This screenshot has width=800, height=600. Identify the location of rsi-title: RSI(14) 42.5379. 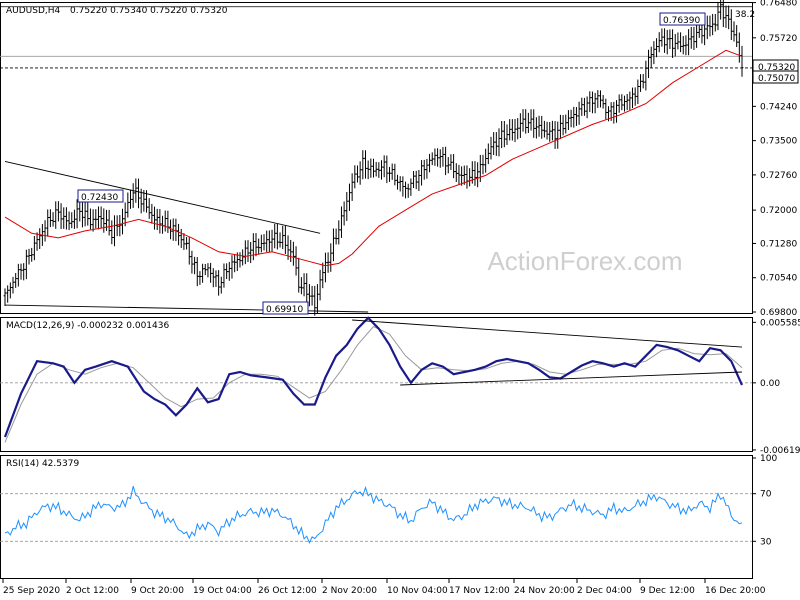
(42, 464).